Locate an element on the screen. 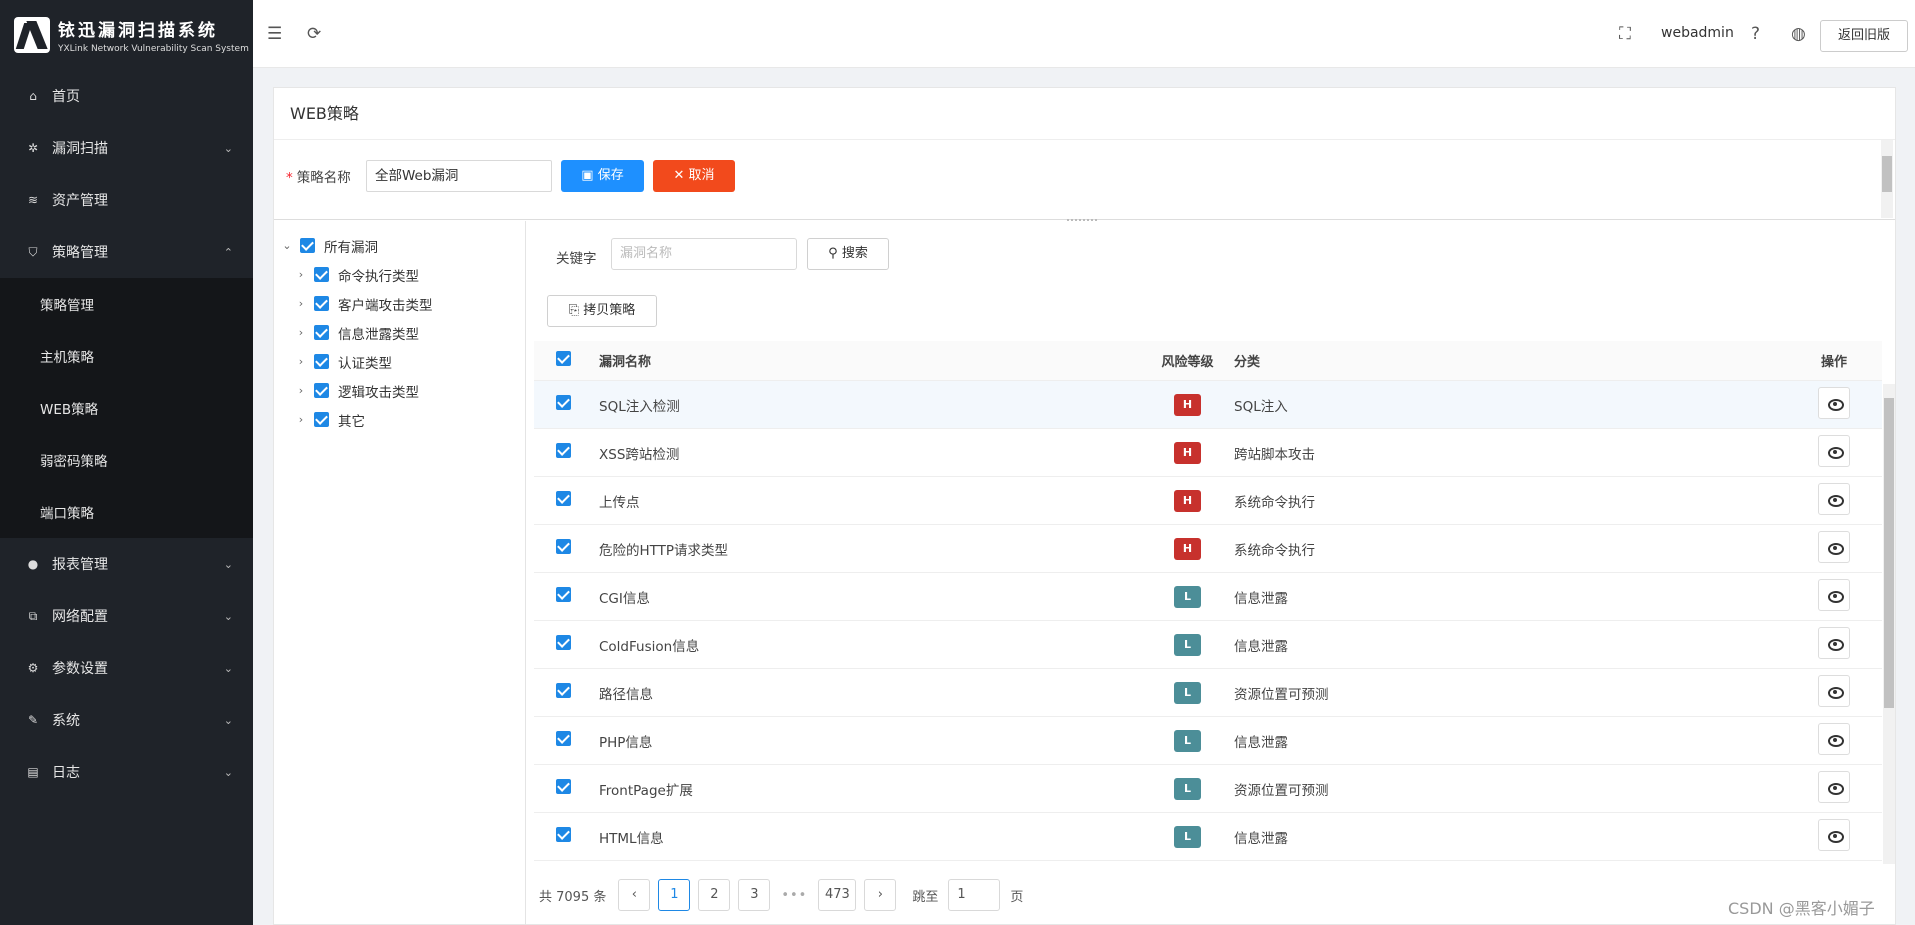 This screenshot has width=1915, height=925. page-3: 3 is located at coordinates (754, 895).